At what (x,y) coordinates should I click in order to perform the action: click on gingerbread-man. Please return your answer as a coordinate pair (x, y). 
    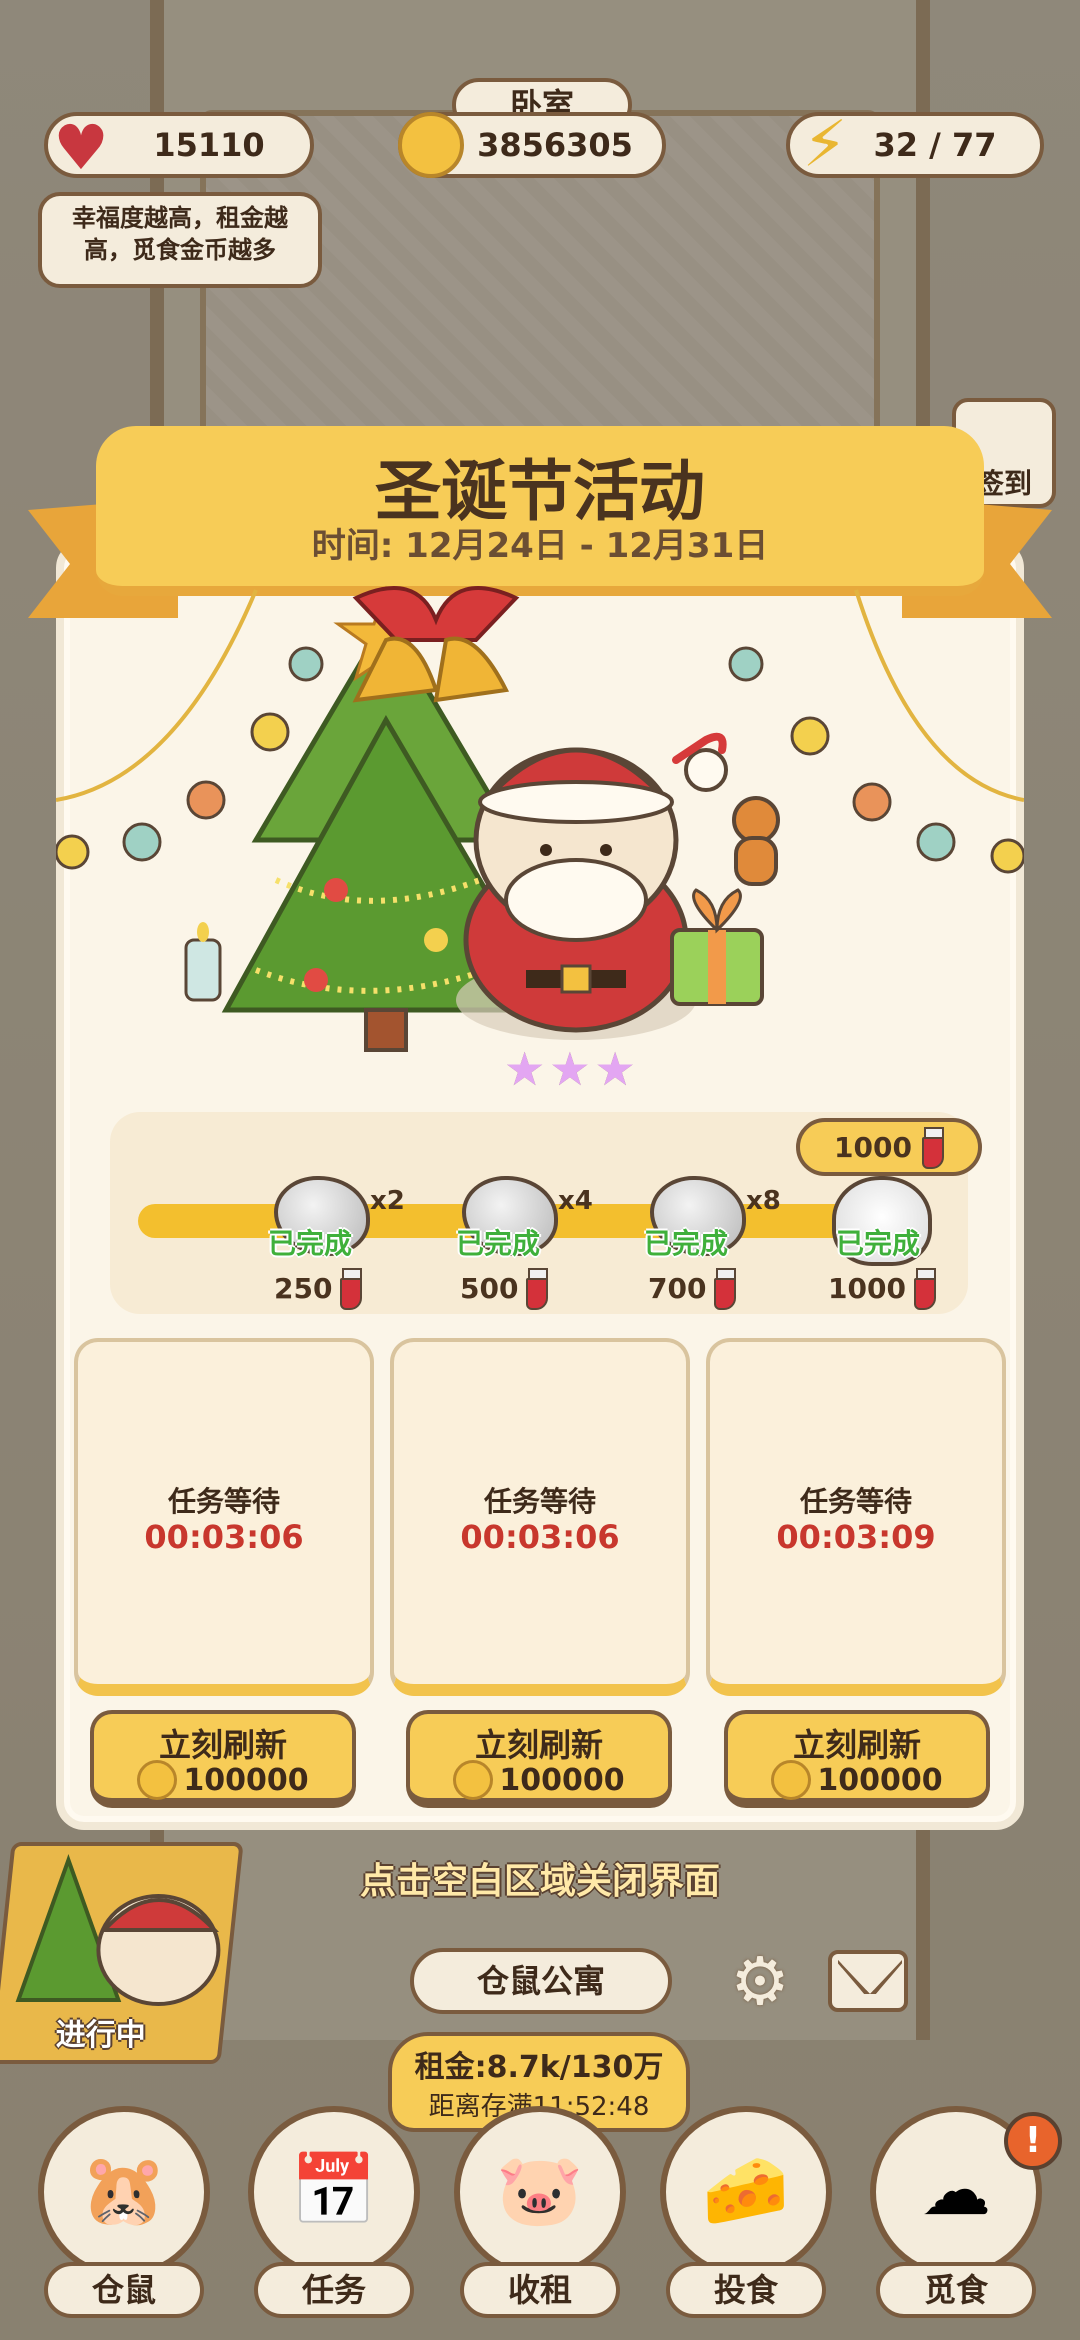
    Looking at the image, I should click on (756, 841).